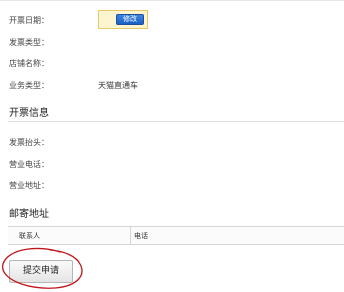 The width and height of the screenshot is (344, 292). What do you see at coordinates (29, 42) in the screenshot?
I see `invoice-type-label: 发票类型：` at bounding box center [29, 42].